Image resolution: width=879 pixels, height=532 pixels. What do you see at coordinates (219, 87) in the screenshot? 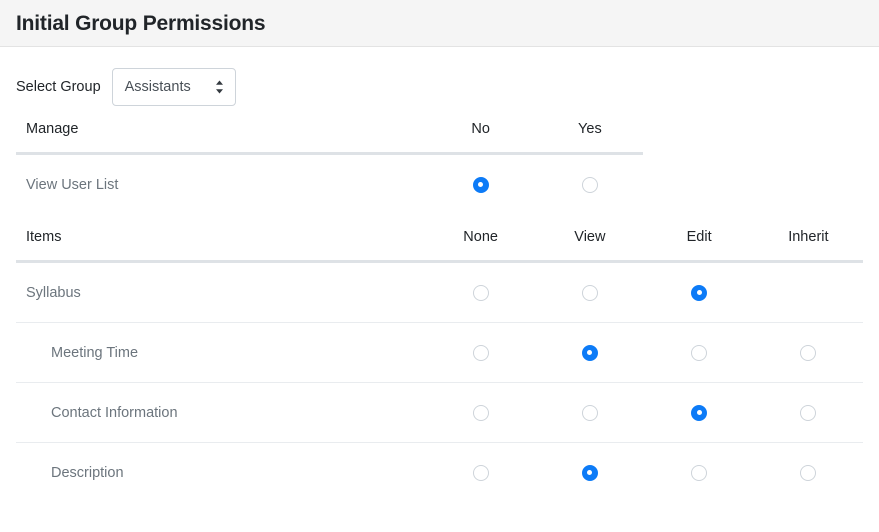
I see `updown-chevron-icon` at bounding box center [219, 87].